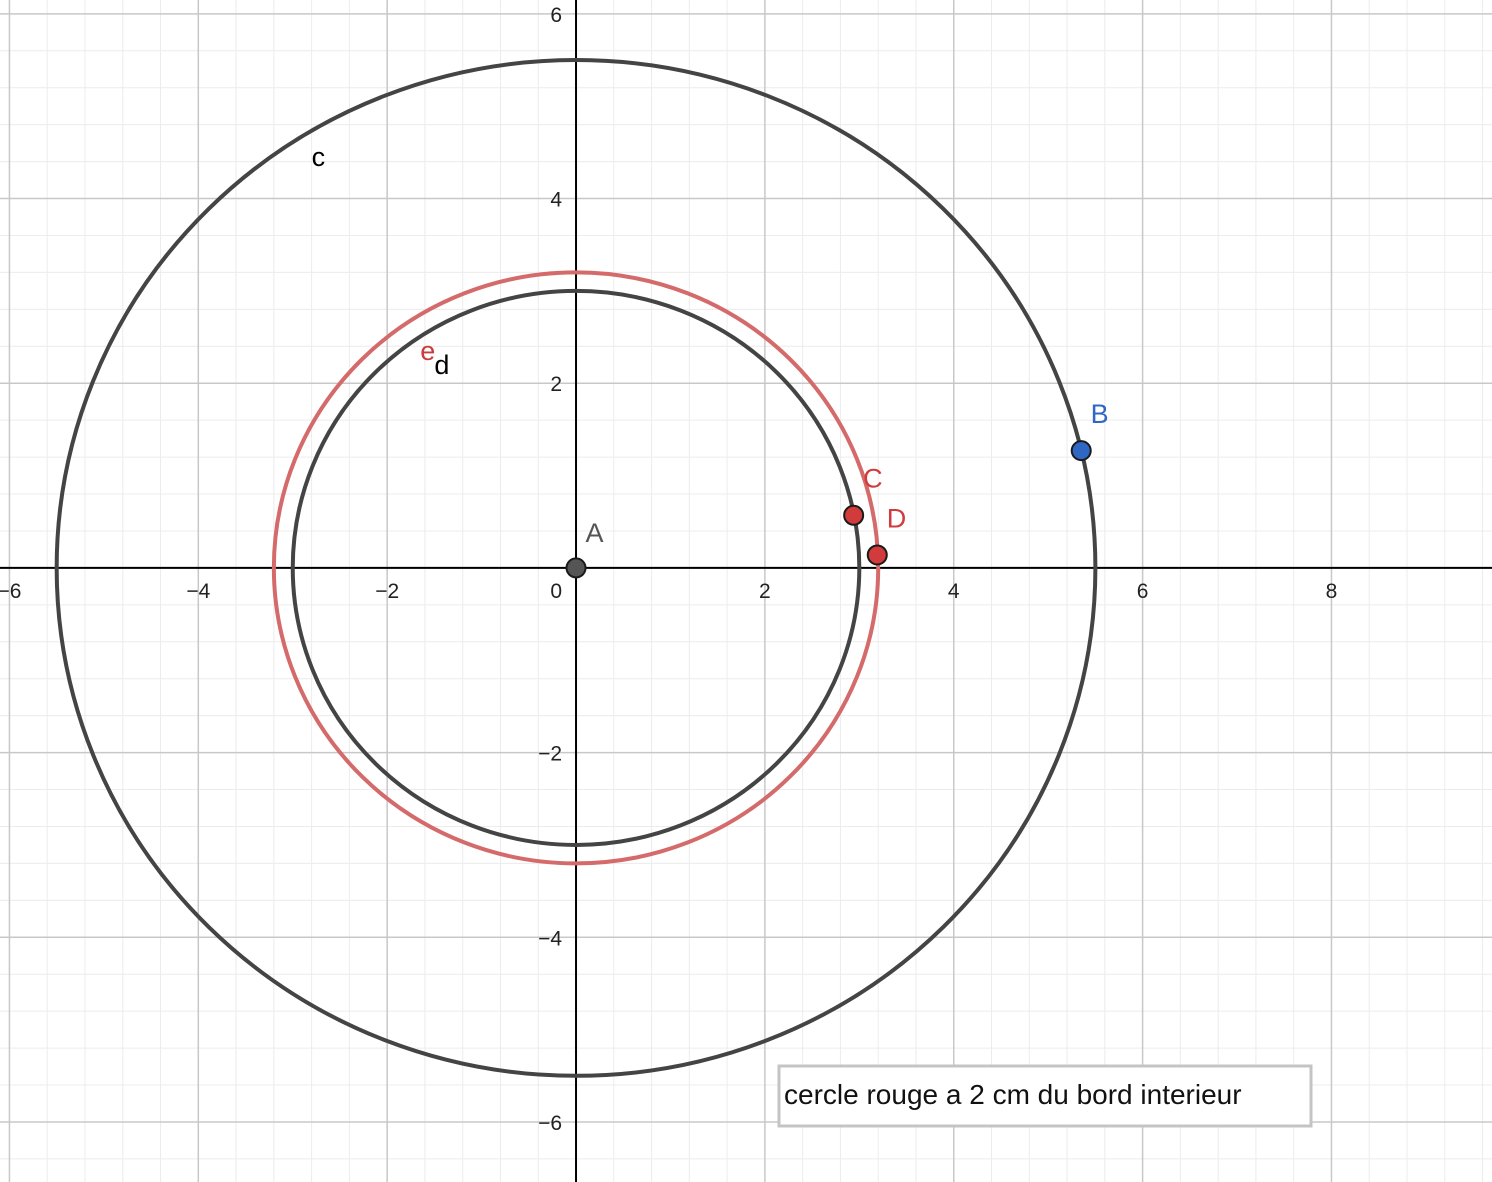 The width and height of the screenshot is (1492, 1182). Describe the element at coordinates (319, 157) in the screenshot. I see `circle-c-label: c` at that location.